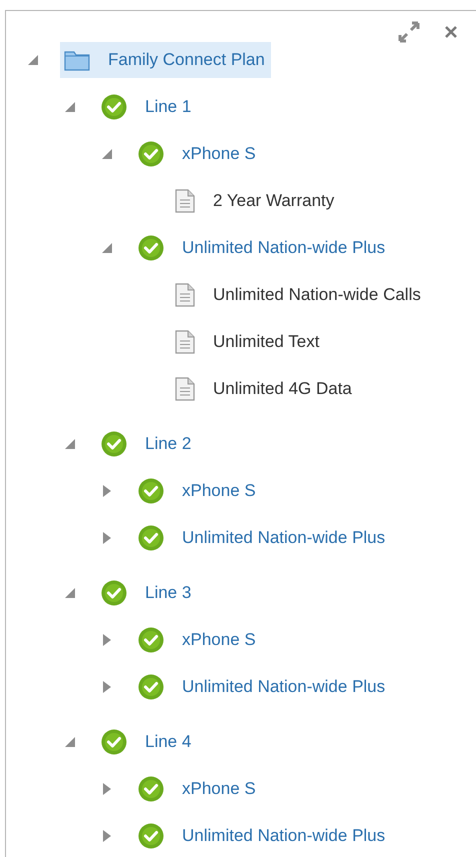 This screenshot has height=857, width=476. I want to click on expand-icon, so click(409, 32).